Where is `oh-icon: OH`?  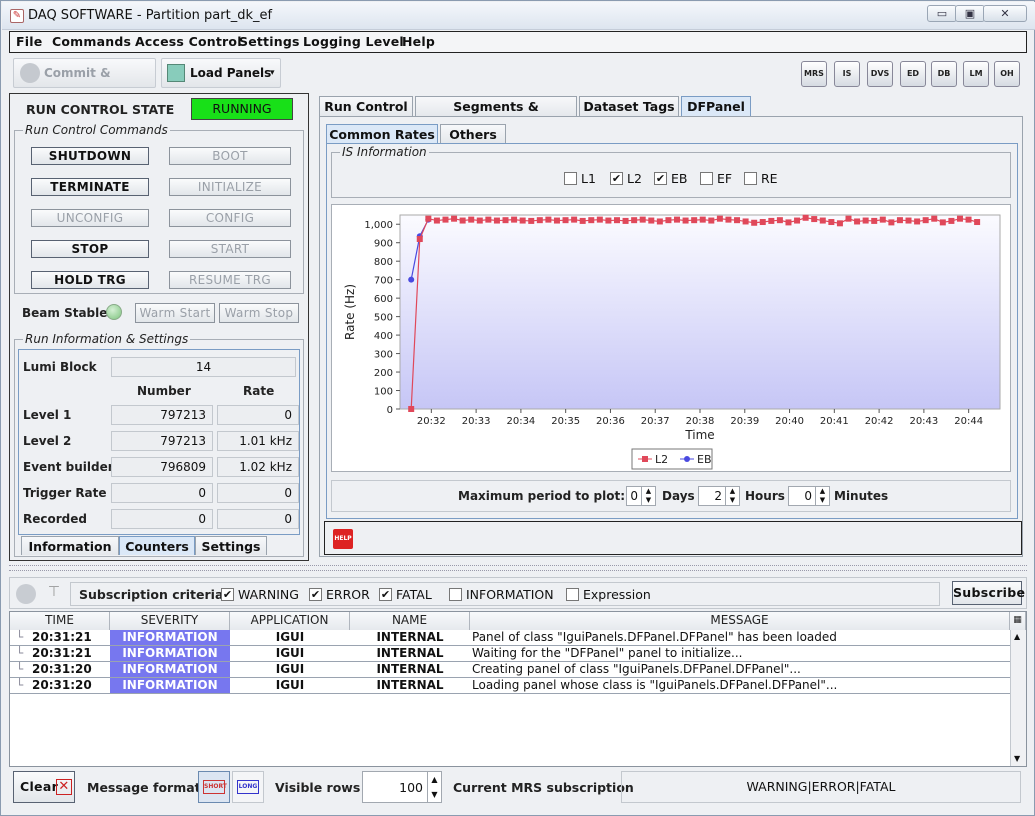 oh-icon: OH is located at coordinates (1007, 74).